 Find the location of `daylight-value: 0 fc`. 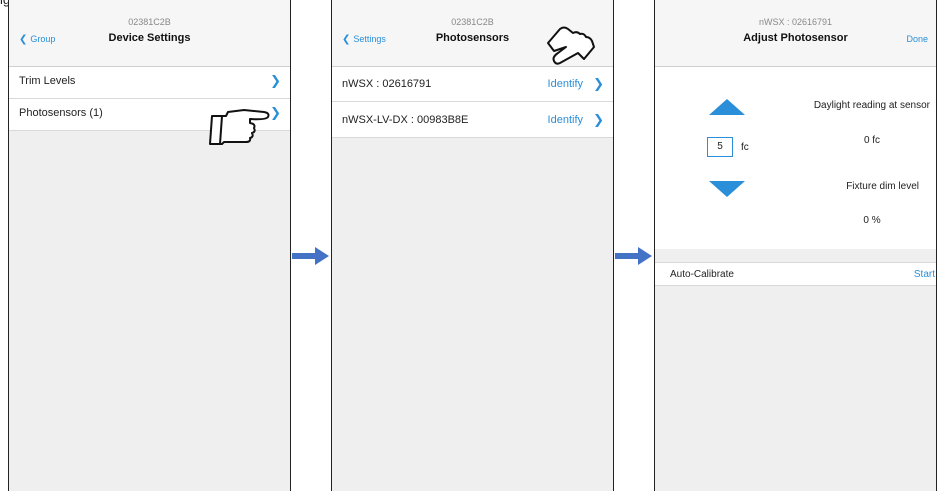

daylight-value: 0 fc is located at coordinates (872, 140).